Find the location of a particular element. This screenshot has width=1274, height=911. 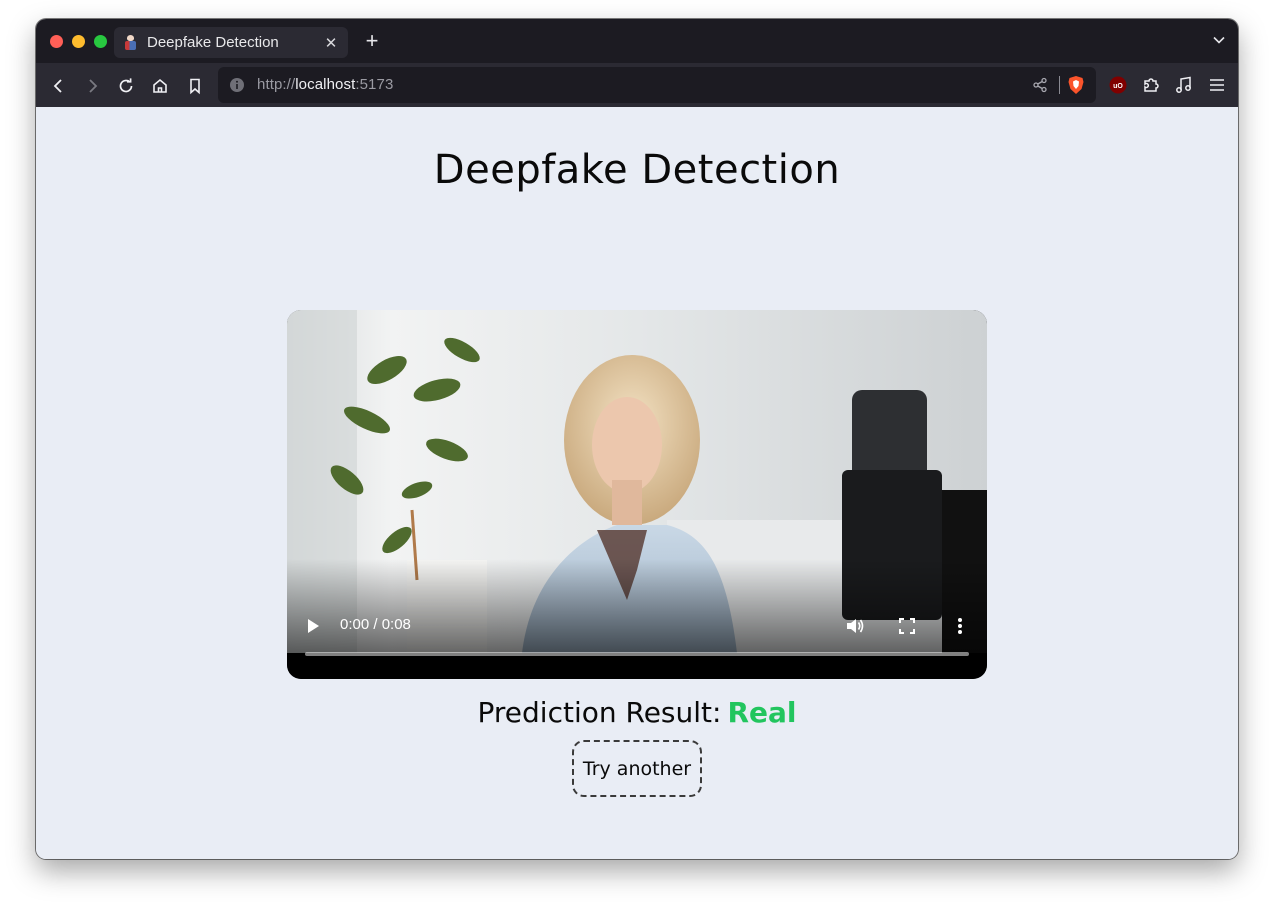

fullscreen-icon is located at coordinates (907, 628).